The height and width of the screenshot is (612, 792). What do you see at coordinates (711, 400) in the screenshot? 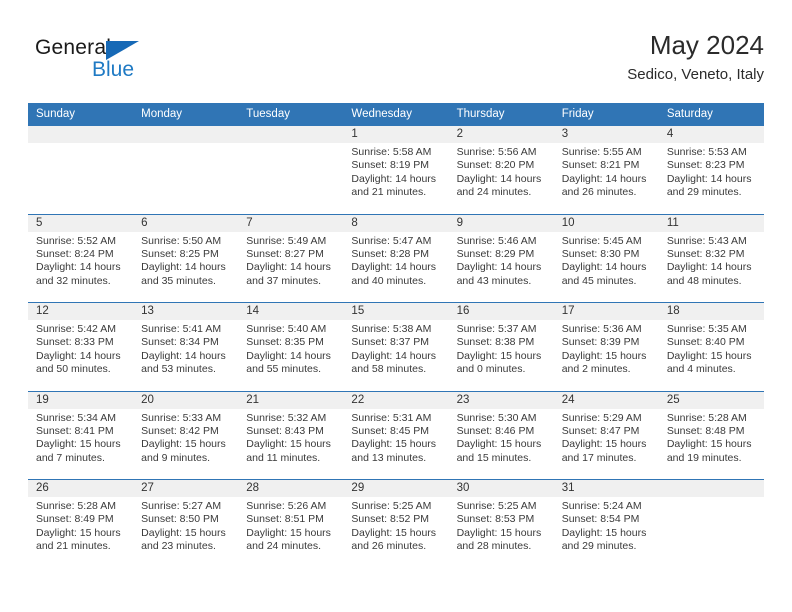
I see `day-number: 25` at bounding box center [711, 400].